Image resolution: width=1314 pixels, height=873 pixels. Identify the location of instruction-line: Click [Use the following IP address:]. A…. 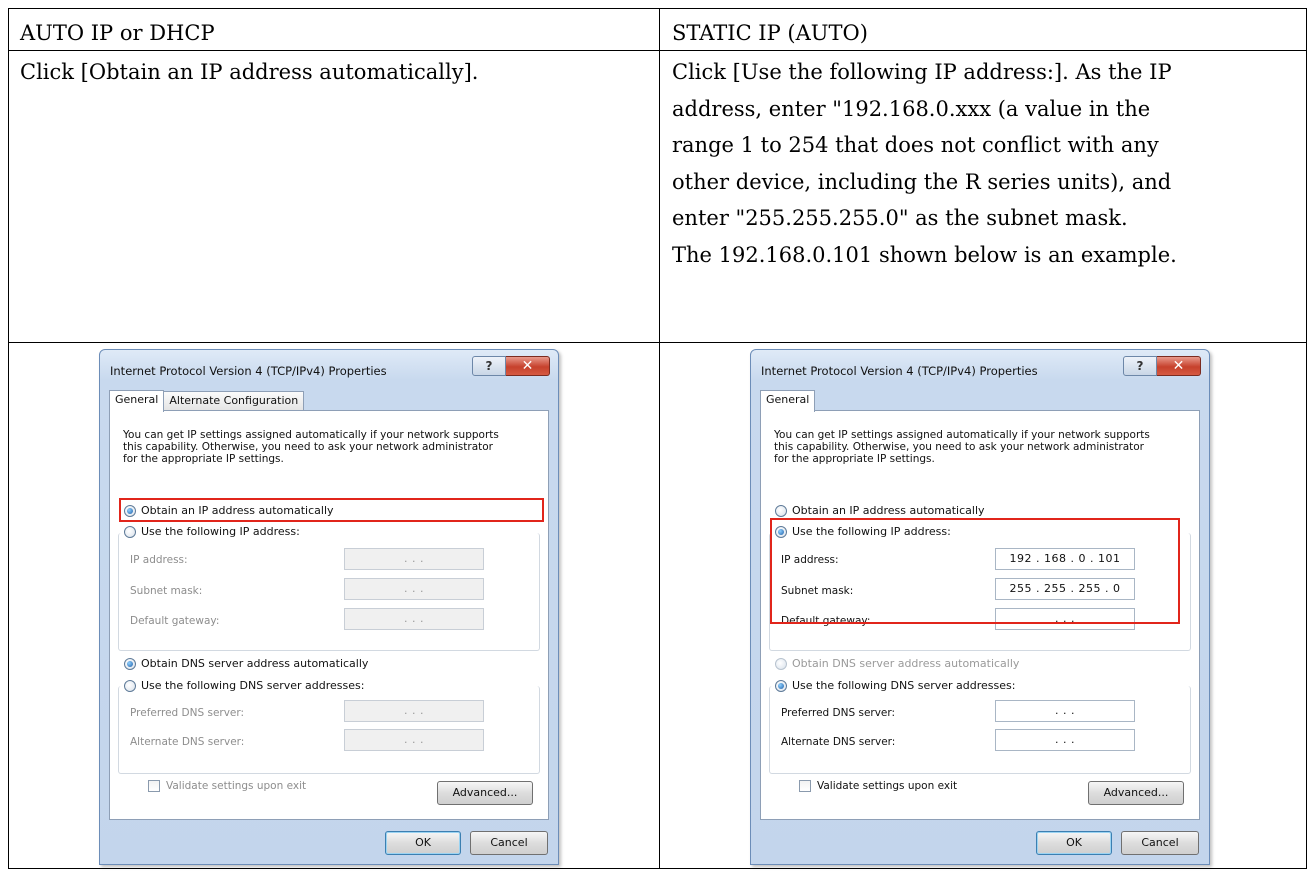
(922, 72).